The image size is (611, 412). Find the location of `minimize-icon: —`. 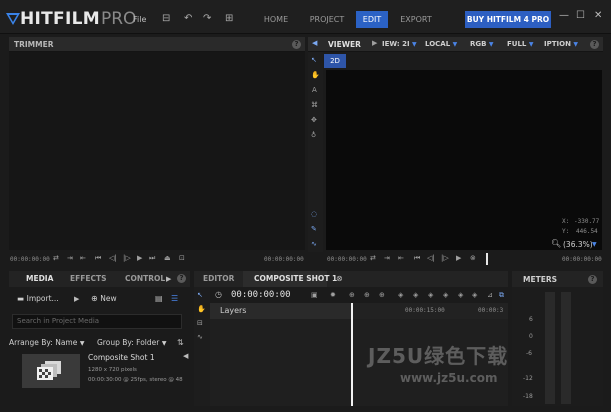

minimize-icon: — is located at coordinates (564, 15).